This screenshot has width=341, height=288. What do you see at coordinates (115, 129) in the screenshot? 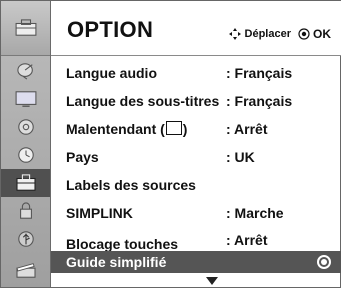
I see `menu-item-label-start: Malentendant (` at bounding box center [115, 129].